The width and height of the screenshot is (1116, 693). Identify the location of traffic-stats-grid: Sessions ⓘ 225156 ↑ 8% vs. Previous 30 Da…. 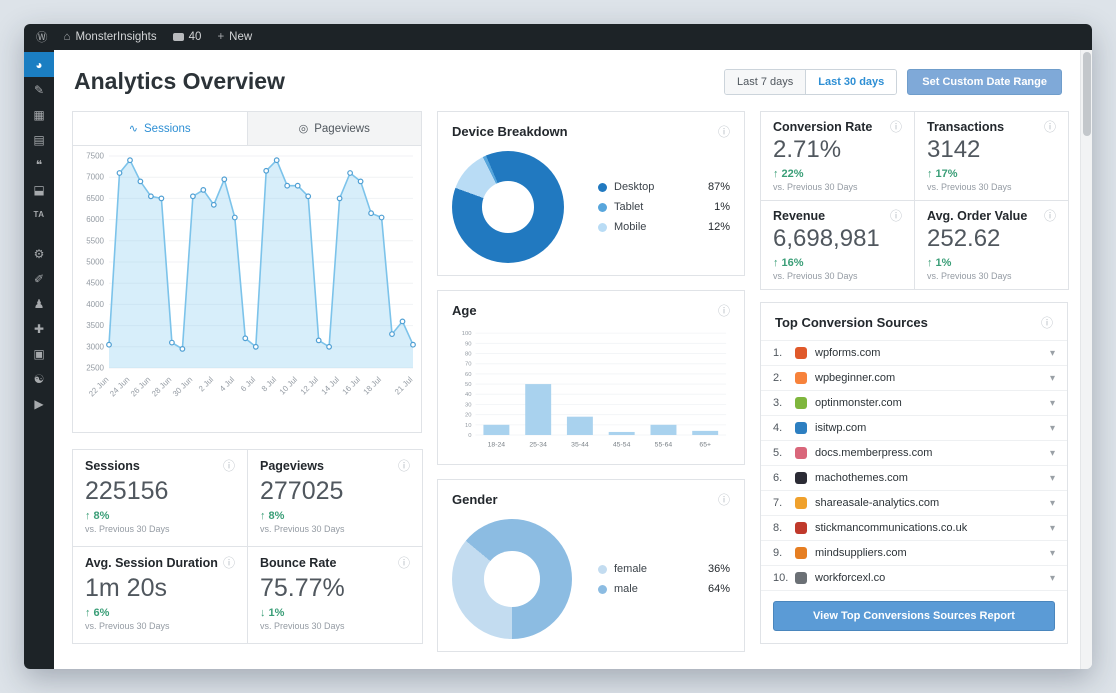
(247, 546).